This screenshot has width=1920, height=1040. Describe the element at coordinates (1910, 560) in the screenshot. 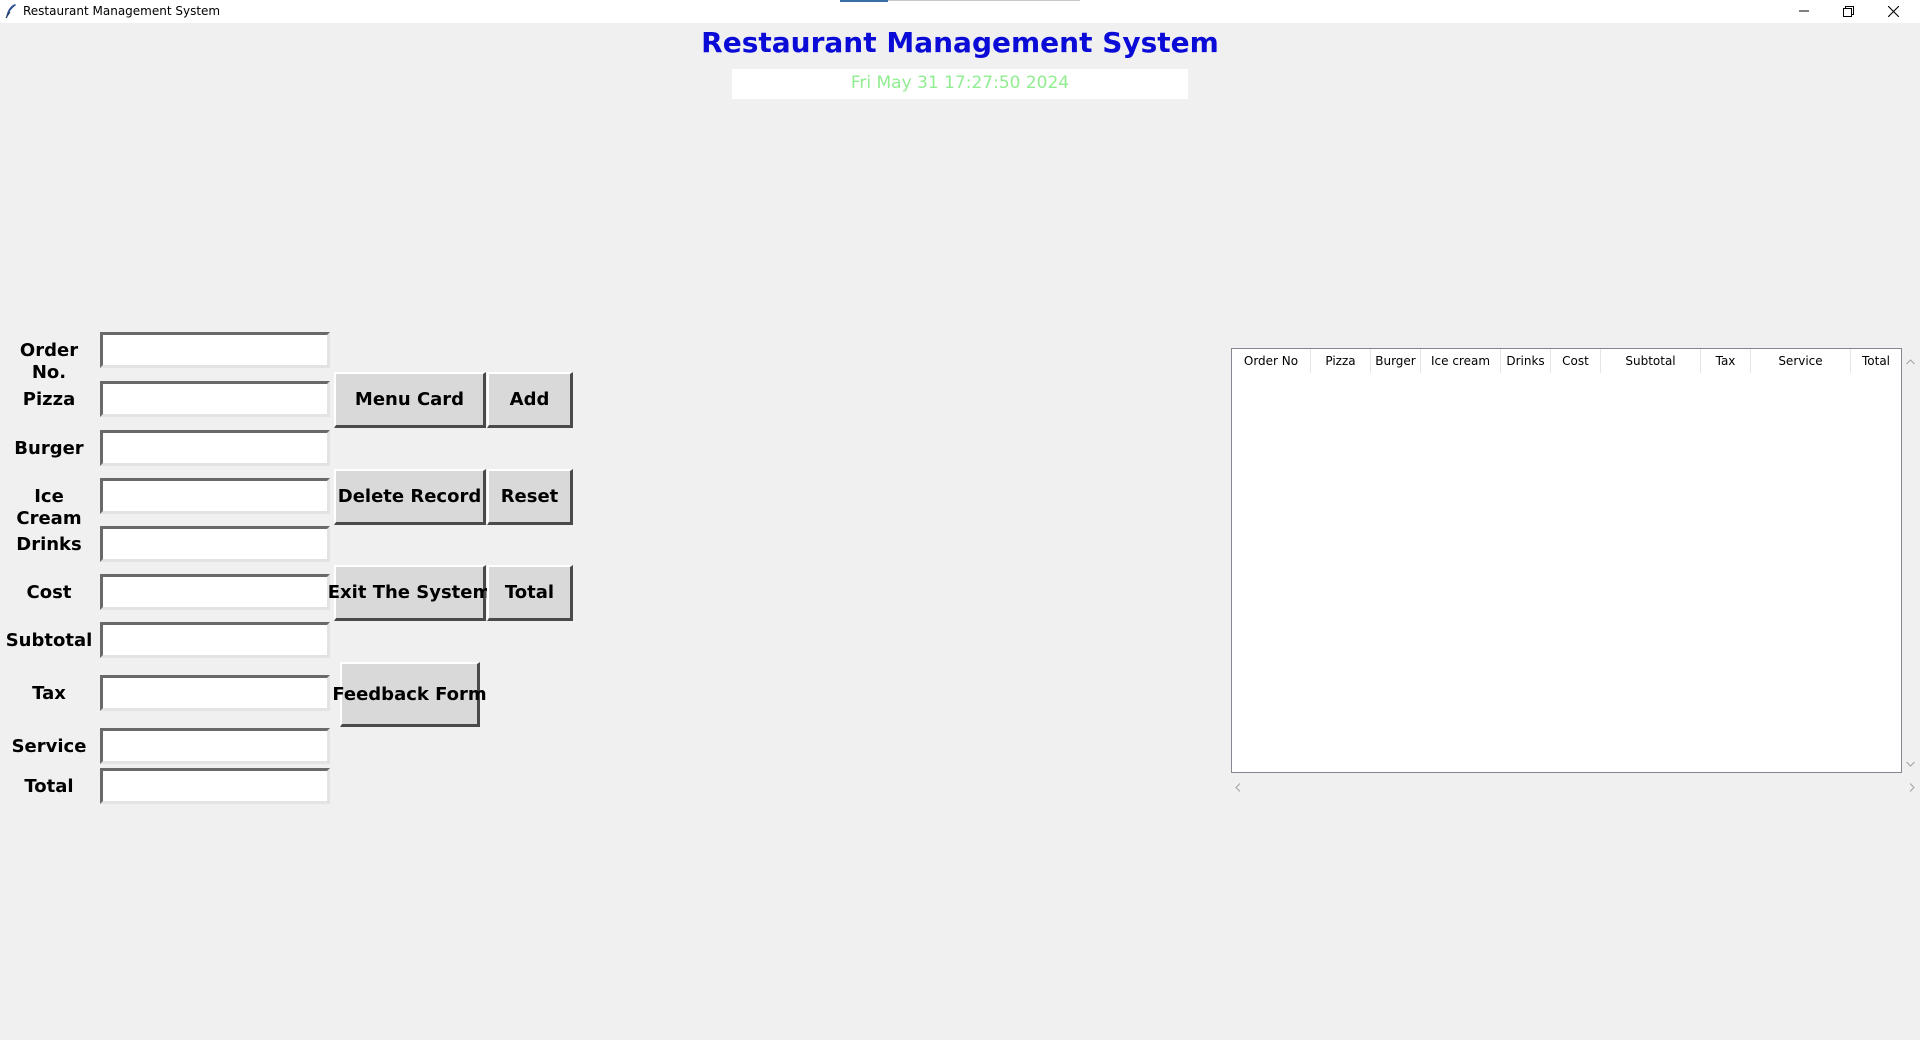

I see `vertical-scrollbar` at that location.